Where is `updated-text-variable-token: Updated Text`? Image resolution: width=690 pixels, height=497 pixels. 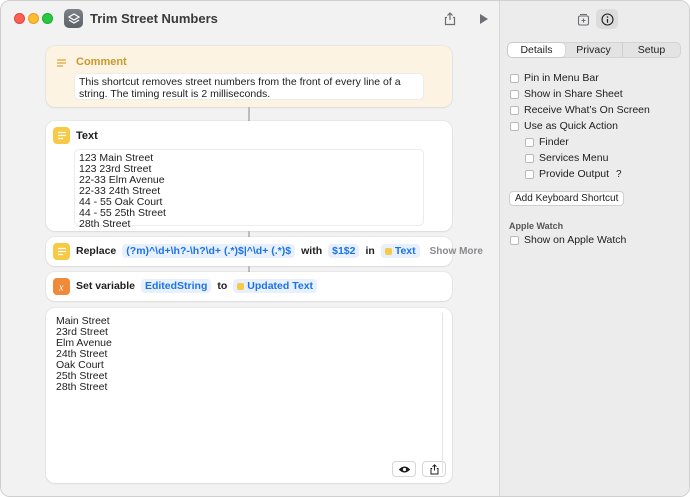 updated-text-variable-token: Updated Text is located at coordinates (275, 286).